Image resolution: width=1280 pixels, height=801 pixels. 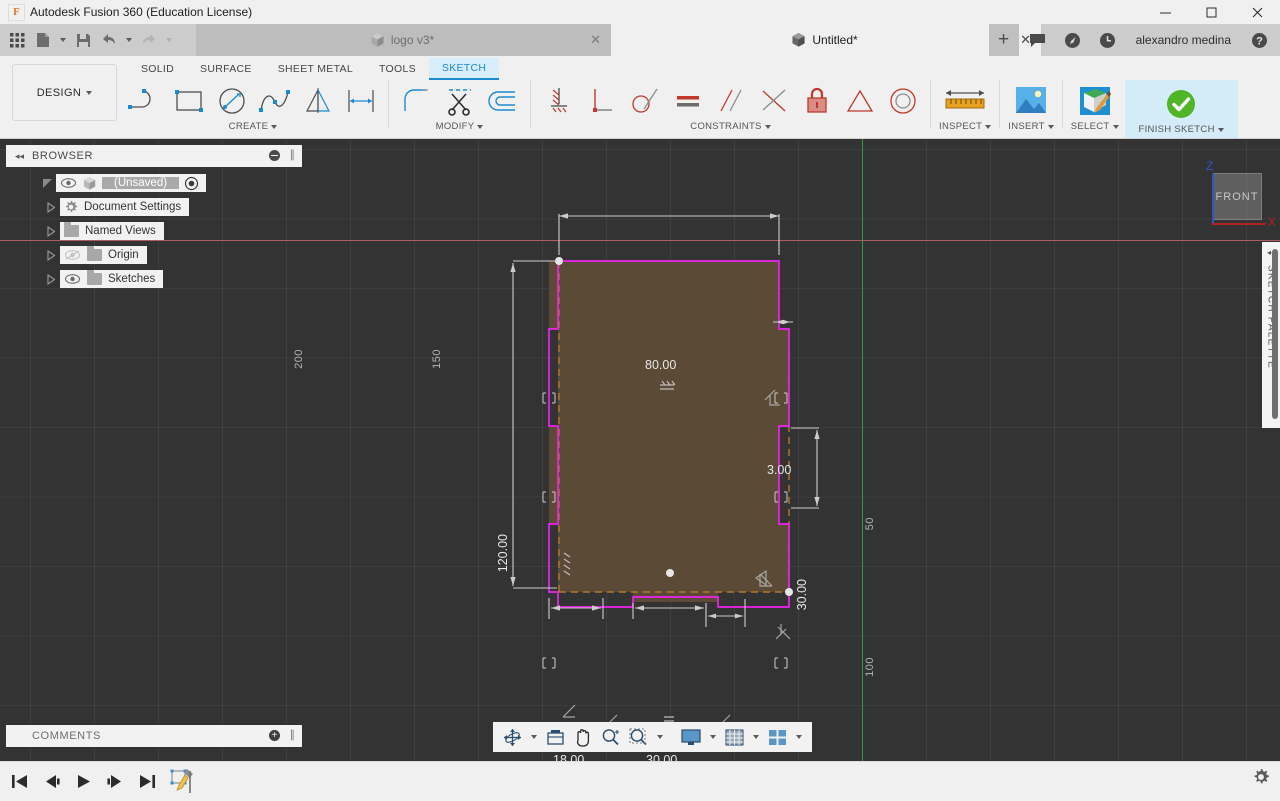 What do you see at coordinates (72, 255) in the screenshot?
I see `visibility-eye-off-icon` at bounding box center [72, 255].